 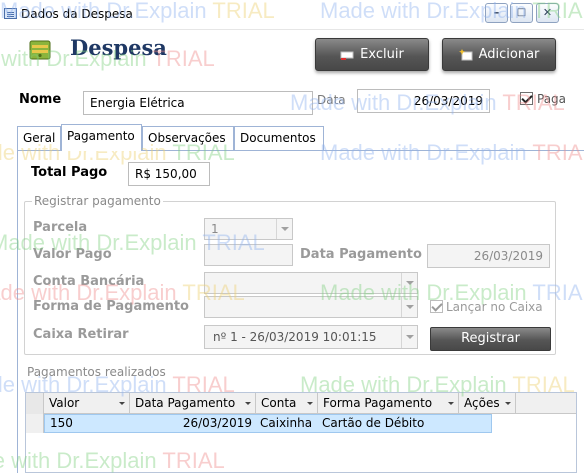 I want to click on tab-documentos: Documentos, so click(x=279, y=138).